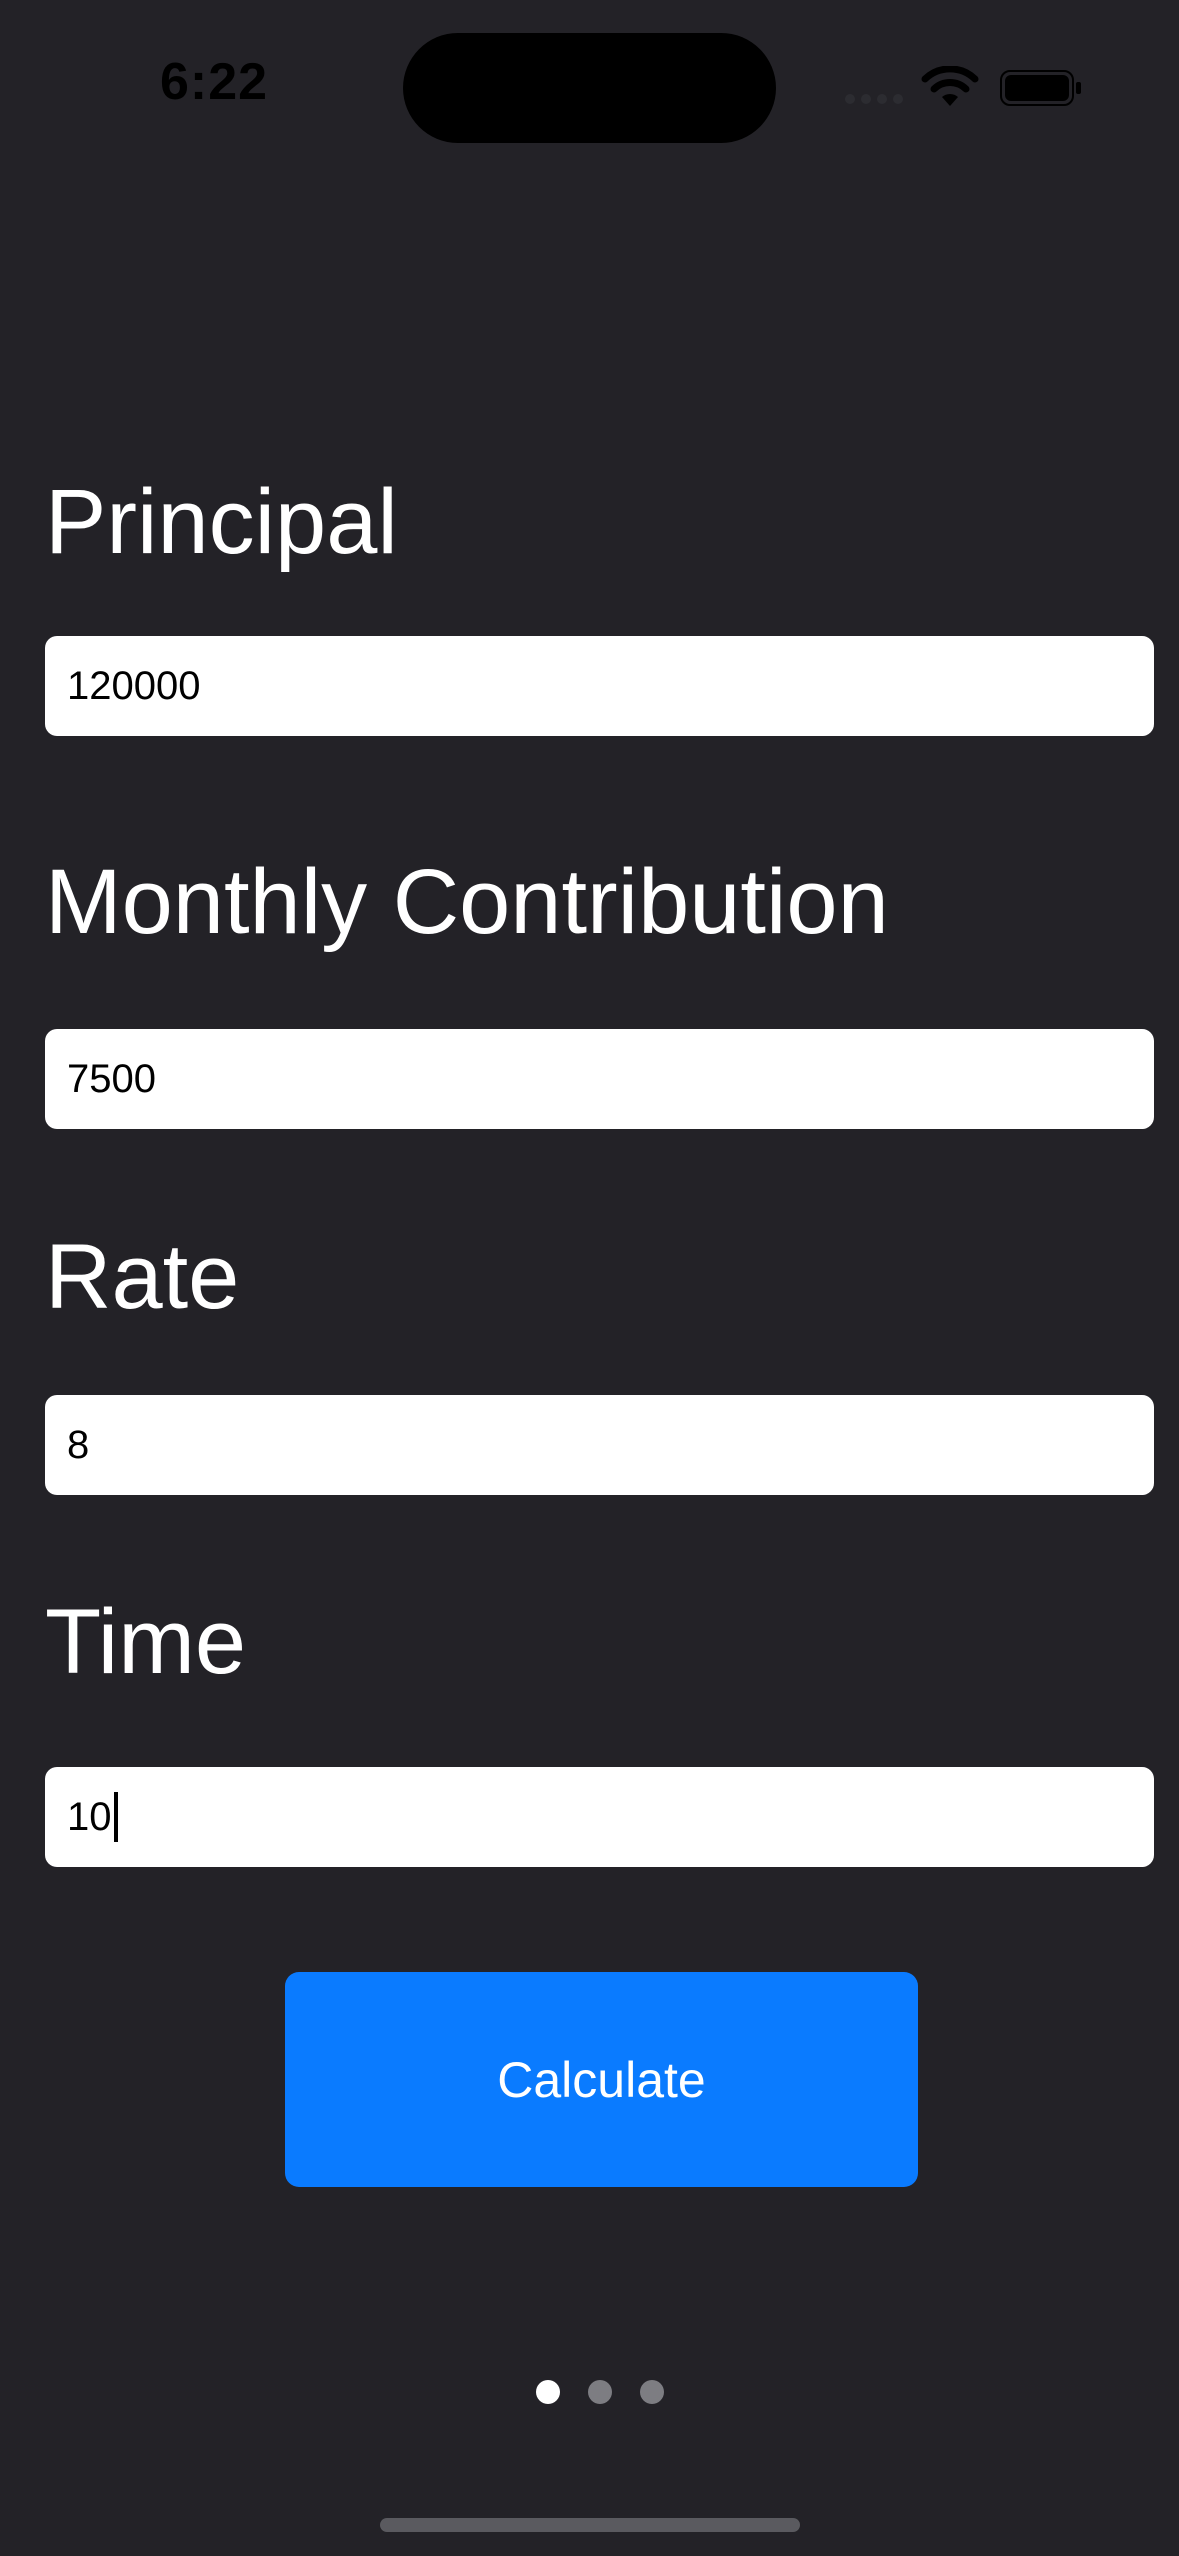 This screenshot has width=1179, height=2556. Describe the element at coordinates (214, 82) in the screenshot. I see `status-bar-time: 6:22` at that location.